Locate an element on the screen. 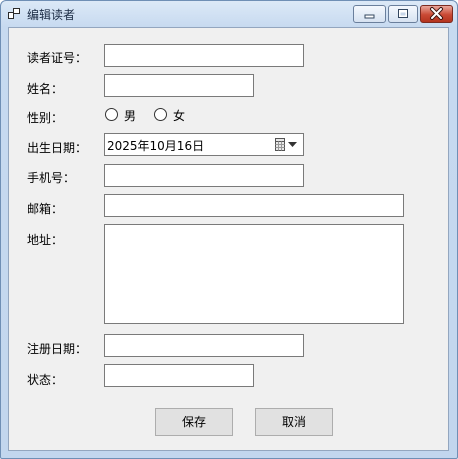 Image resolution: width=458 pixels, height=459 pixels. gender-female-radio is located at coordinates (160, 114).